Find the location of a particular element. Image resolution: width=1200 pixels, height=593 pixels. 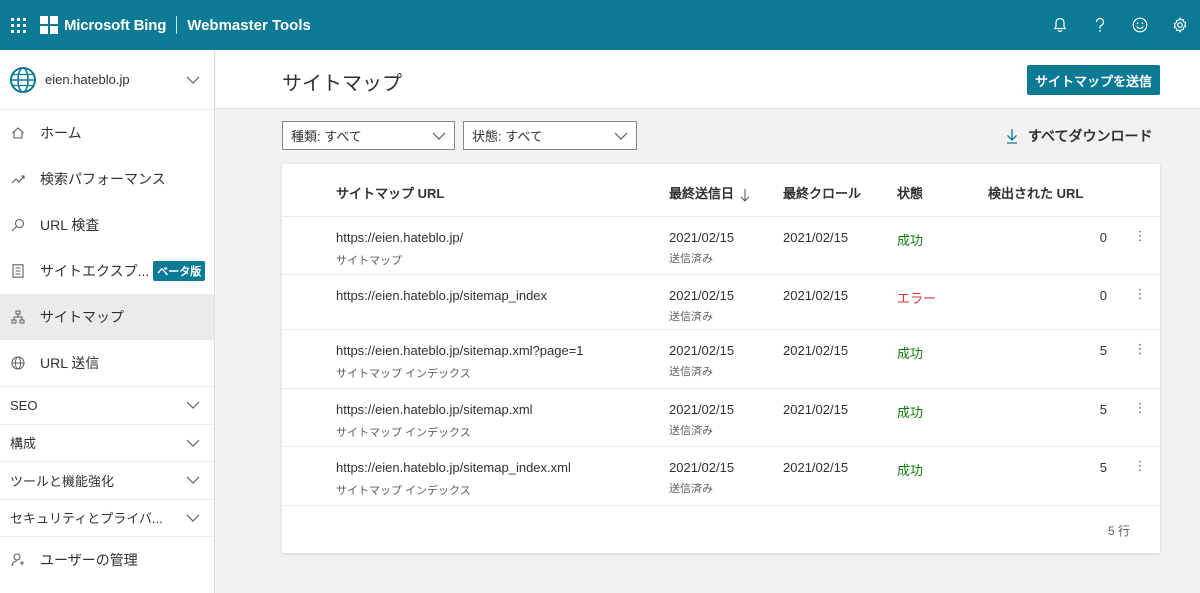

column-header-url: サイトマップ URL is located at coordinates (390, 192).